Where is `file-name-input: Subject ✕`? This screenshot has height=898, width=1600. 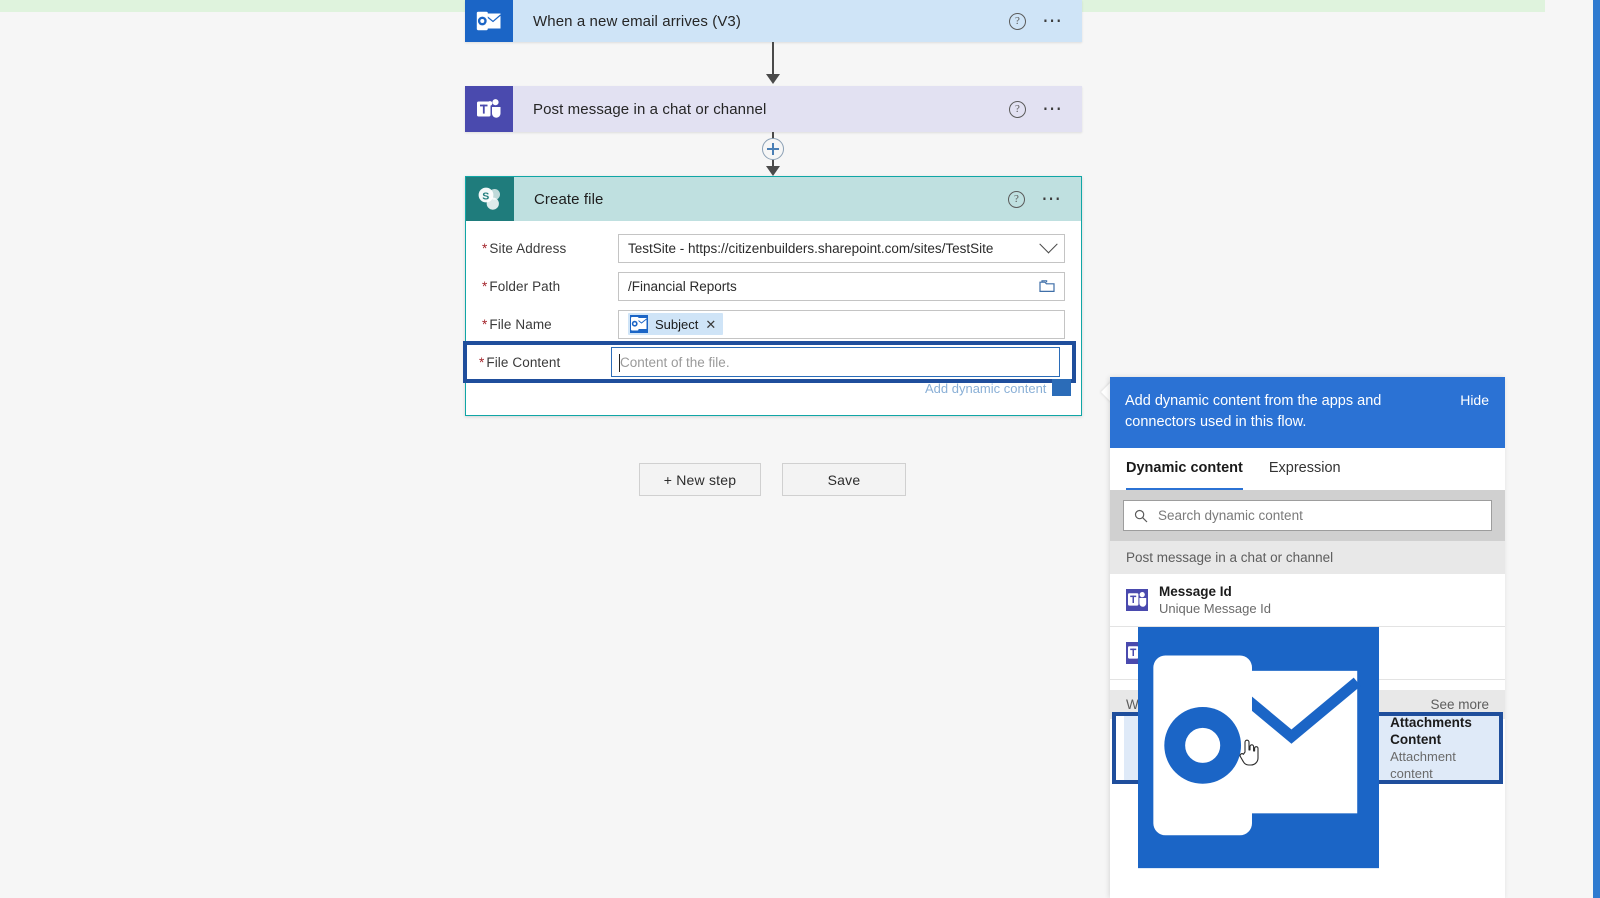 file-name-input: Subject ✕ is located at coordinates (841, 324).